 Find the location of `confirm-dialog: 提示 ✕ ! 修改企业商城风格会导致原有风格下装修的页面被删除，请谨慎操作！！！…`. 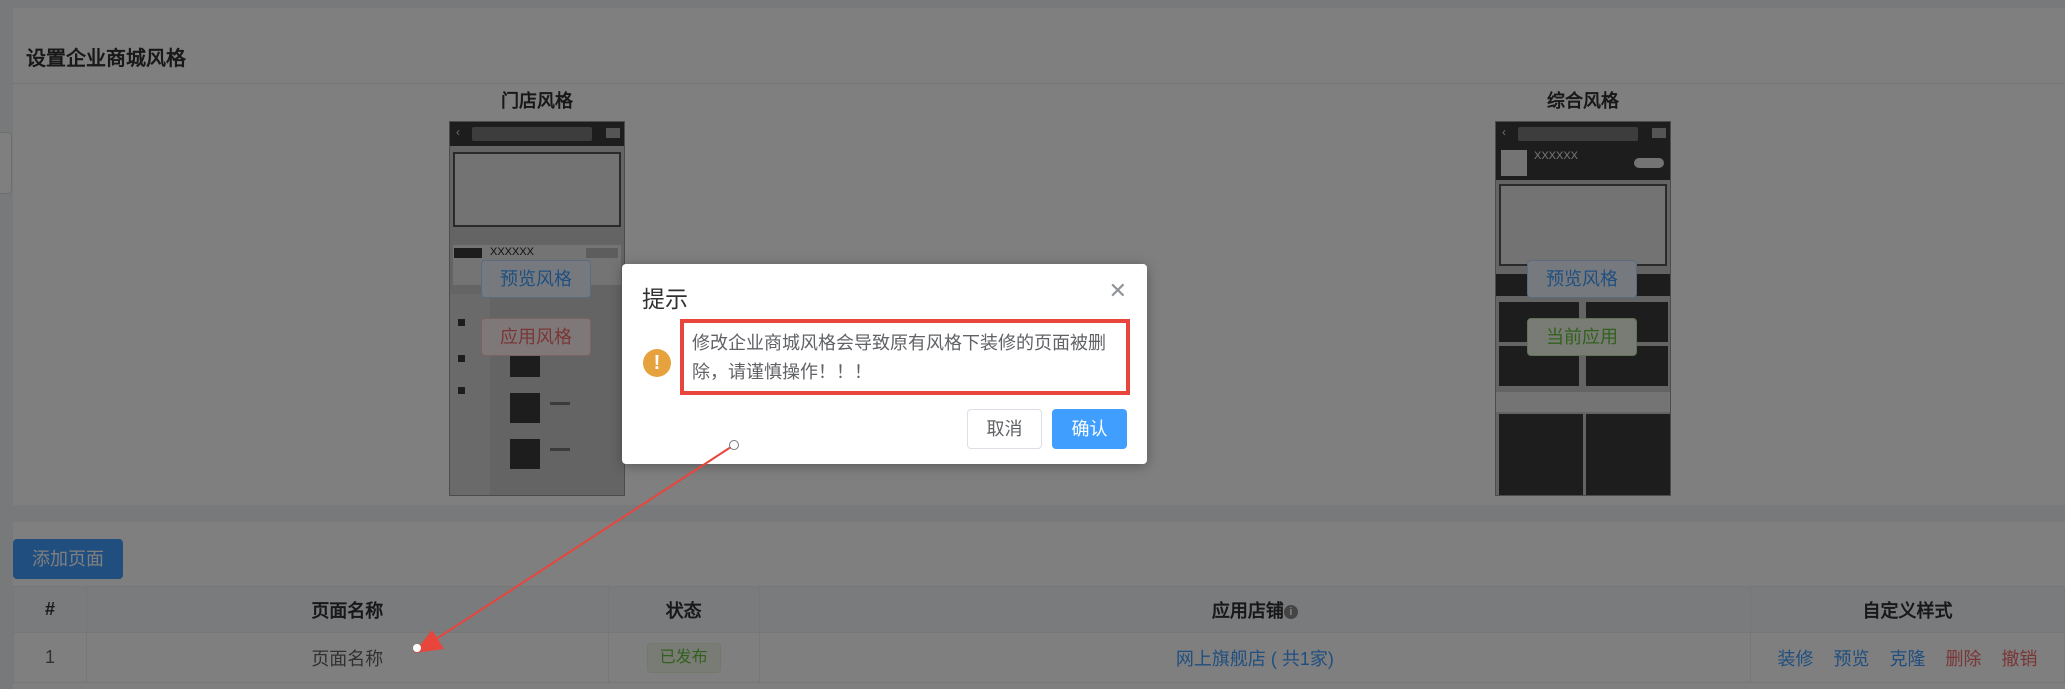

confirm-dialog: 提示 ✕ ! 修改企业商城风格会导致原有风格下装修的页面被删除，请谨慎操作！！！… is located at coordinates (884, 364).